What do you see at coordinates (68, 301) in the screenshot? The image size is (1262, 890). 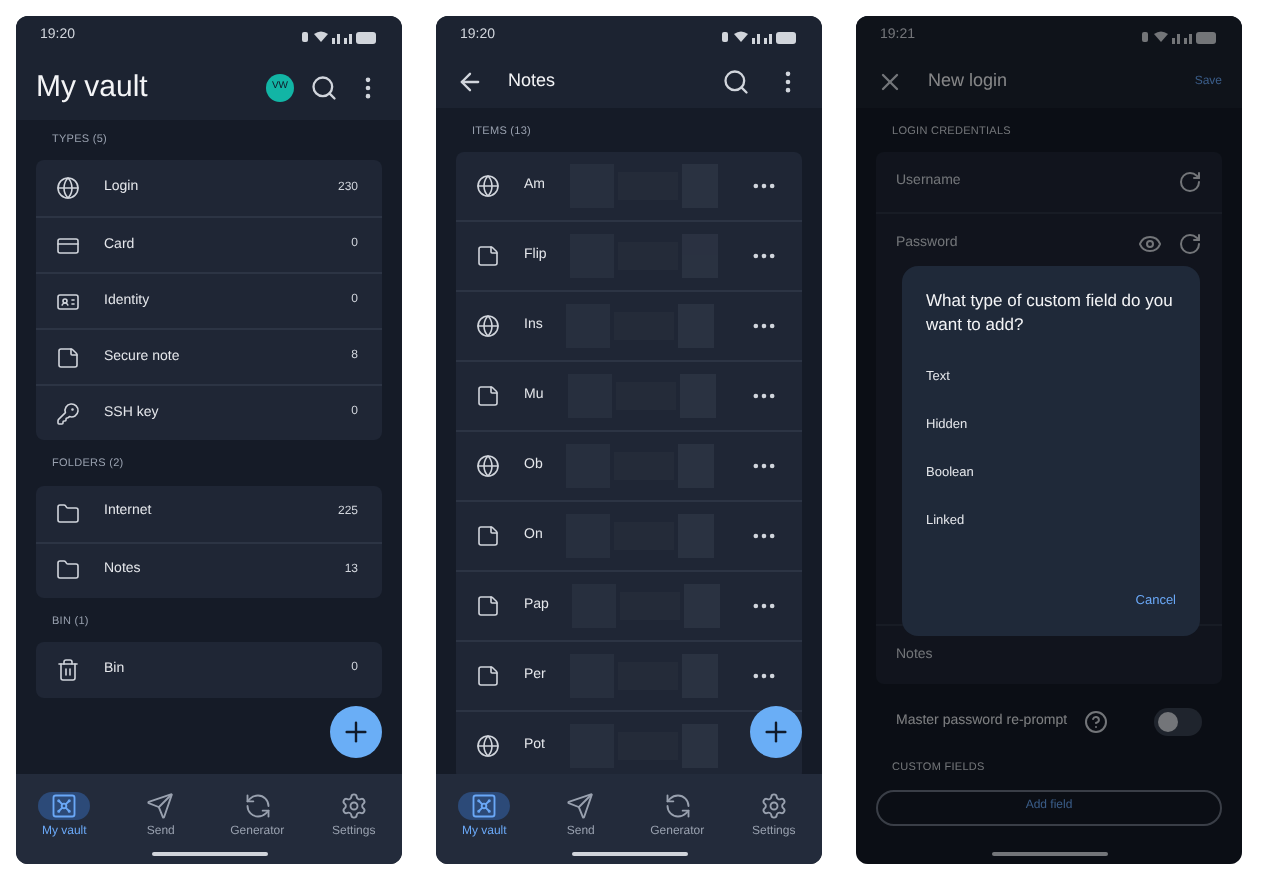 I see `id-card-icon` at bounding box center [68, 301].